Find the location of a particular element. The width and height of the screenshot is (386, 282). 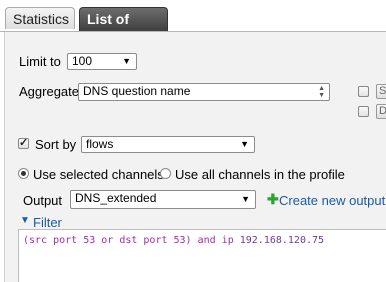

limit-select: 100 ▼ is located at coordinates (102, 61).